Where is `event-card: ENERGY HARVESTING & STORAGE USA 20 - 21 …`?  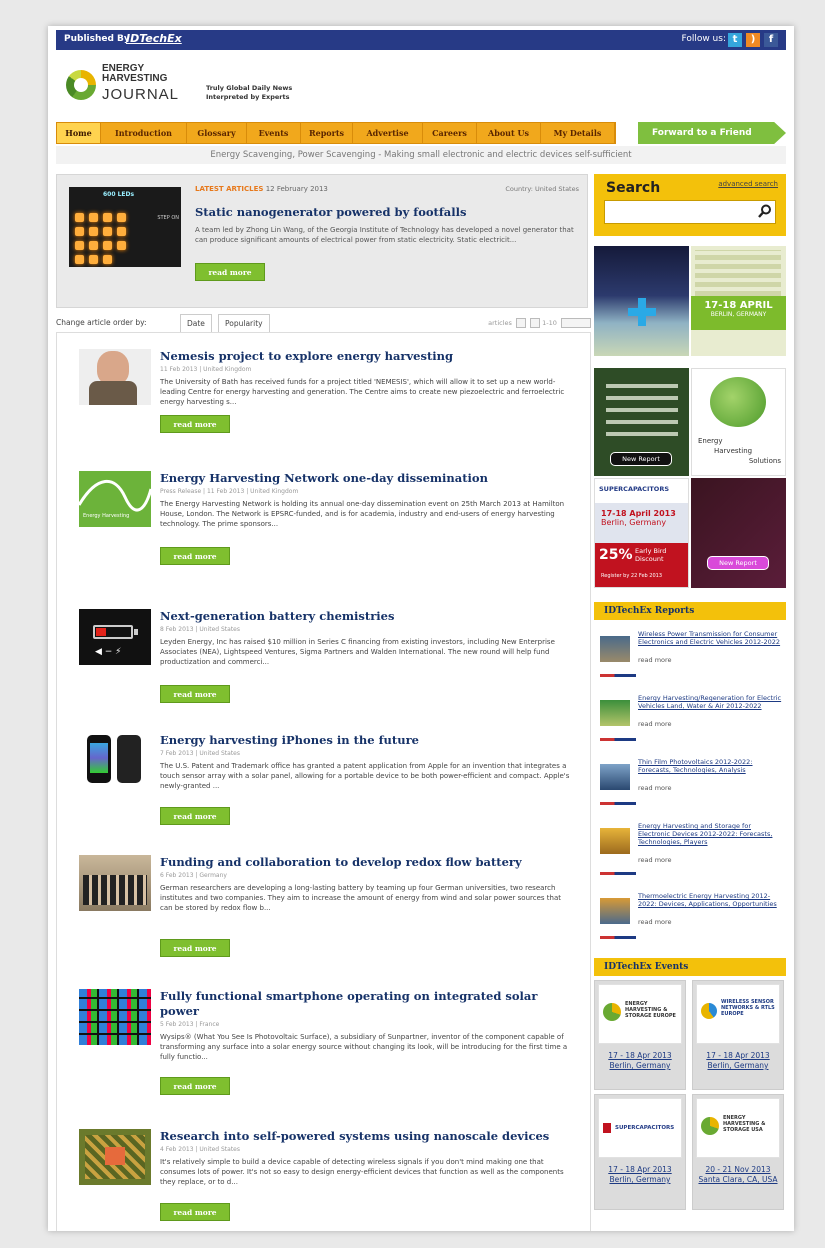
event-card: ENERGY HARVESTING & STORAGE USA 20 - 21 … is located at coordinates (738, 1152).